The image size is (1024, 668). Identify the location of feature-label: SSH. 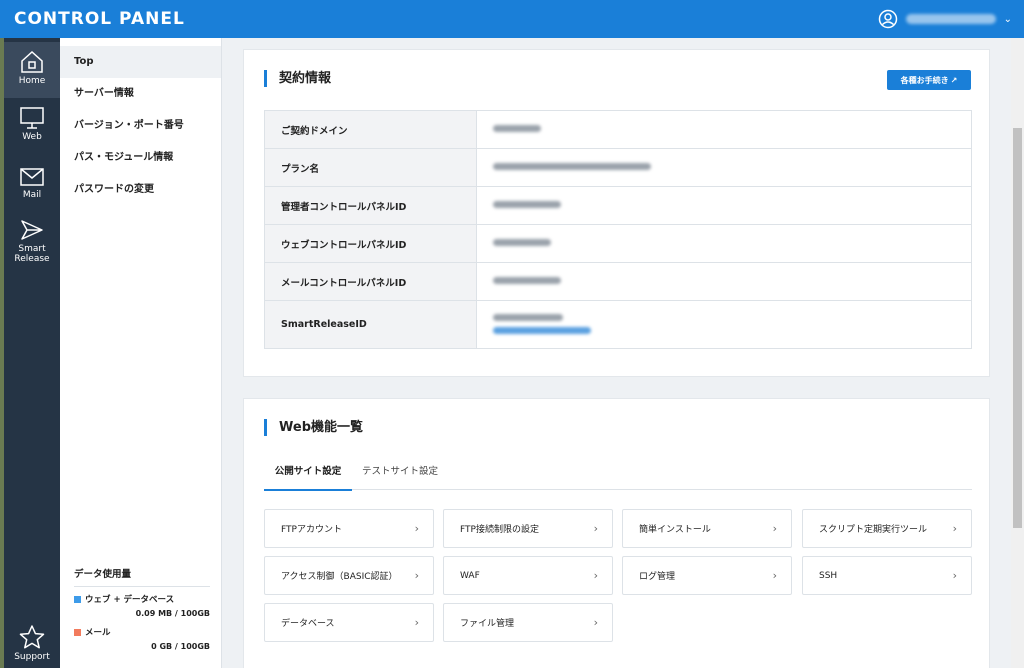
(828, 575).